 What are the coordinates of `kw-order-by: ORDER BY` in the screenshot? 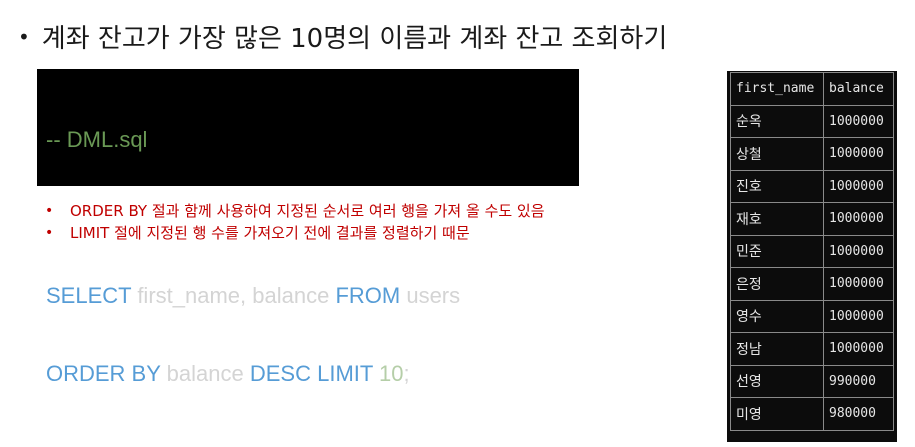 It's located at (103, 373).